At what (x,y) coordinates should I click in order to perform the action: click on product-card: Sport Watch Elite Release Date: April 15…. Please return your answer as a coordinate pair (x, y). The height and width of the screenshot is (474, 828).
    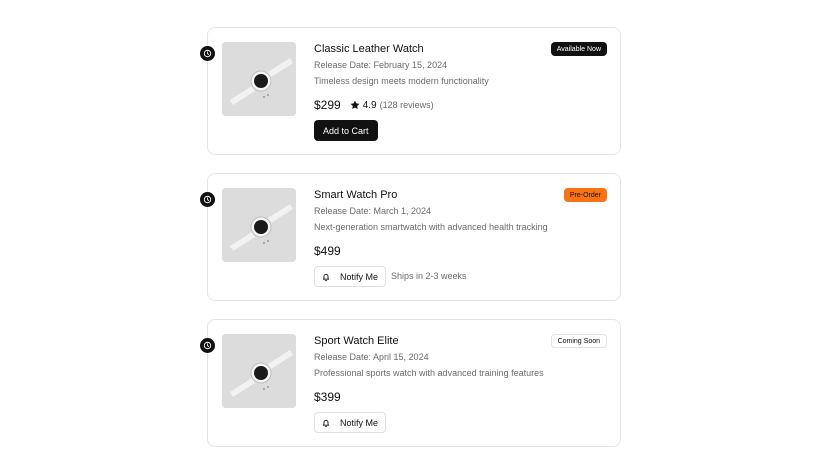
    Looking at the image, I should click on (410, 383).